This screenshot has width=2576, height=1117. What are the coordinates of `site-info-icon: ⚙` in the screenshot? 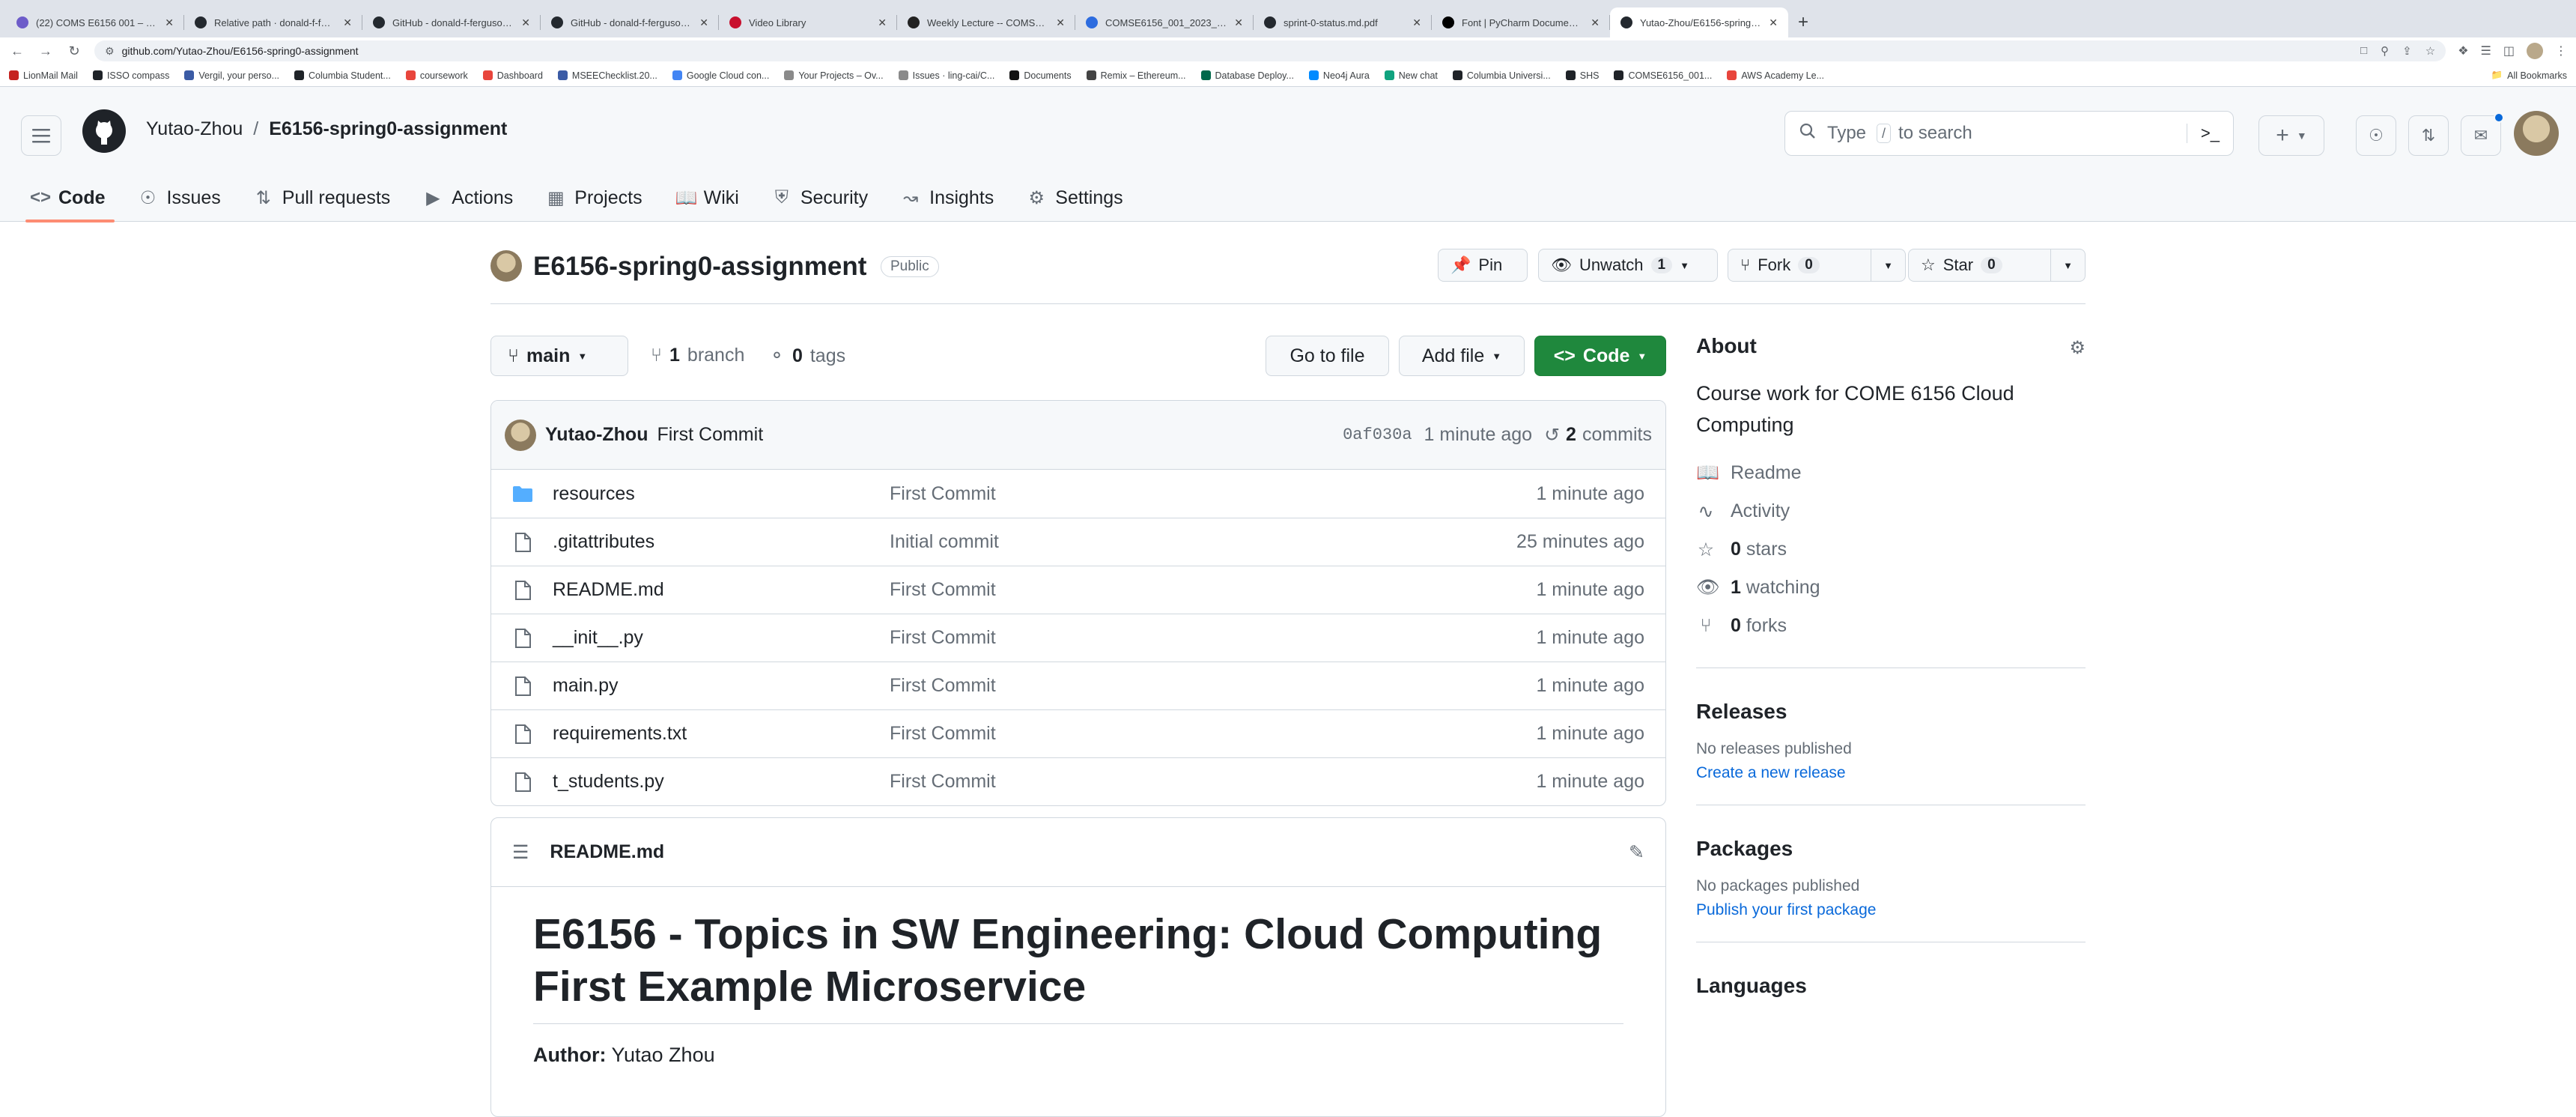 It's located at (110, 51).